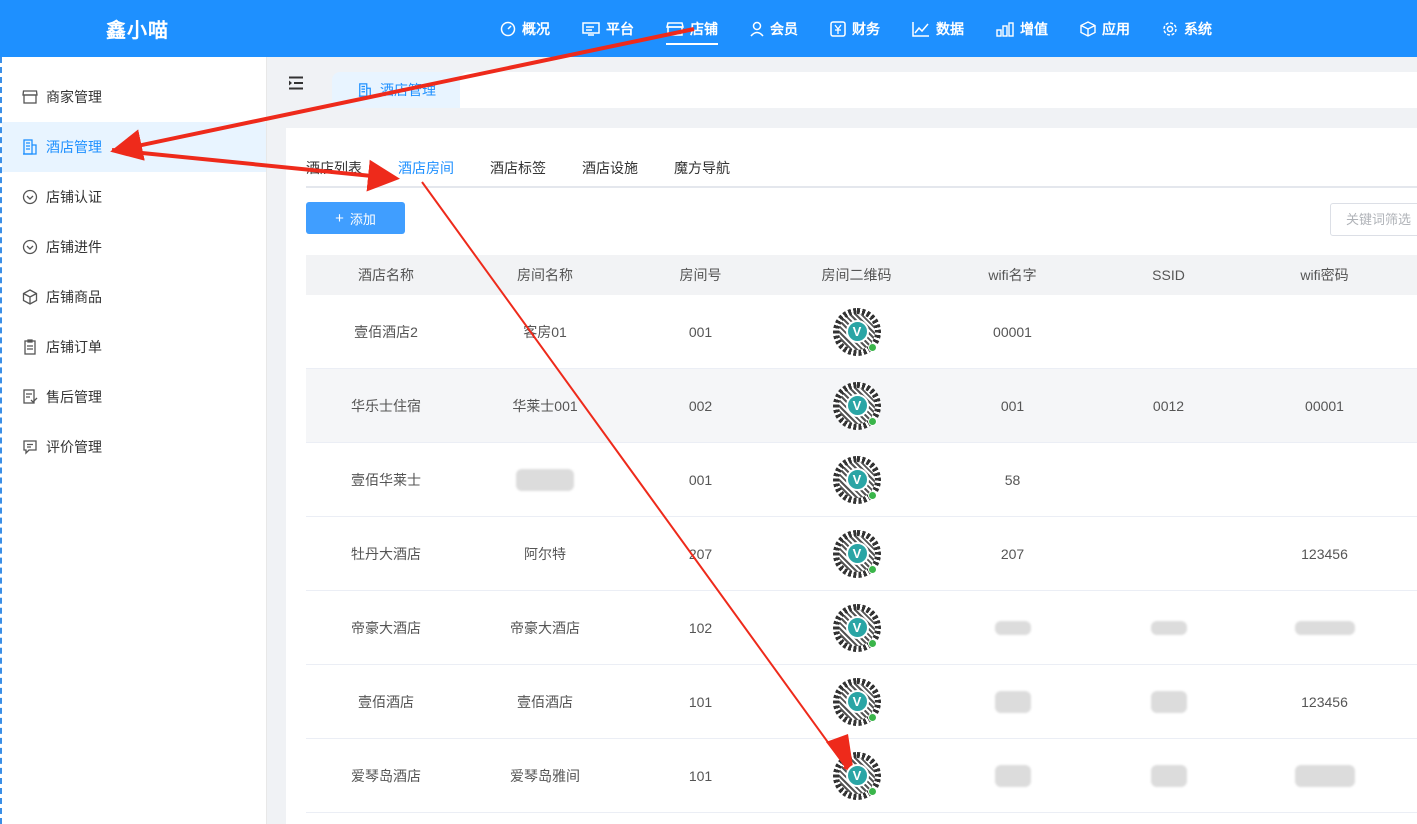  What do you see at coordinates (386, 627) in the screenshot?
I see `hotel-name-cell: 帝豪大酒店` at bounding box center [386, 627].